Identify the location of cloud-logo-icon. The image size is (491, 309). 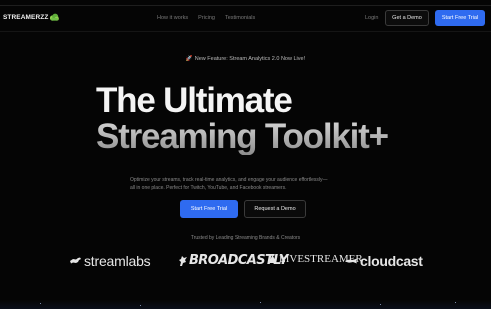
(55, 17).